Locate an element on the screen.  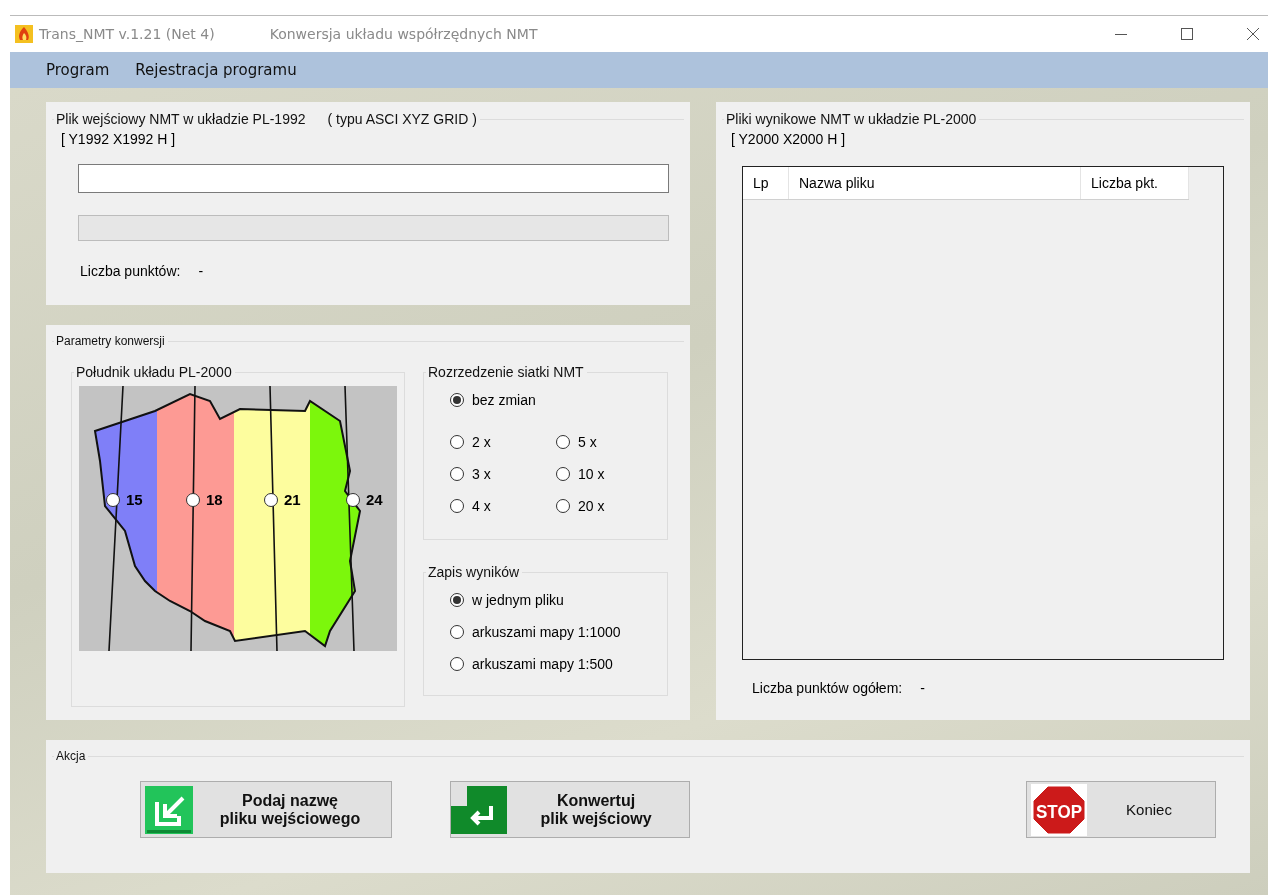
column-header: Nazwa pliku is located at coordinates (935, 183).